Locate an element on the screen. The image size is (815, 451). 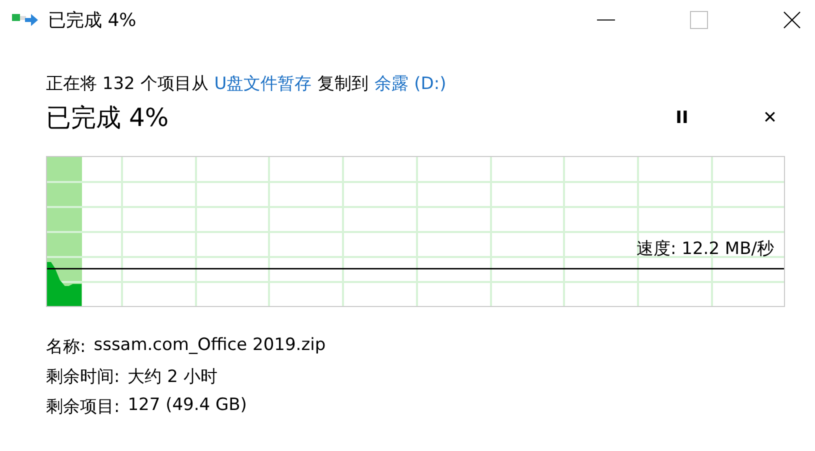
close-icon is located at coordinates (792, 20).